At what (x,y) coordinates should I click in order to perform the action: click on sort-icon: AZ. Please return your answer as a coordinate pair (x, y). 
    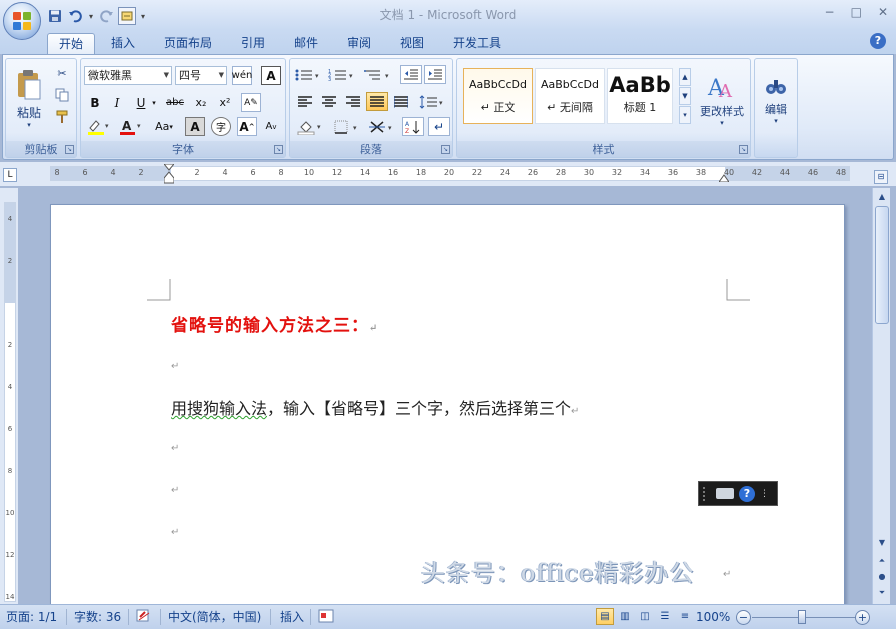
    Looking at the image, I should click on (413, 126).